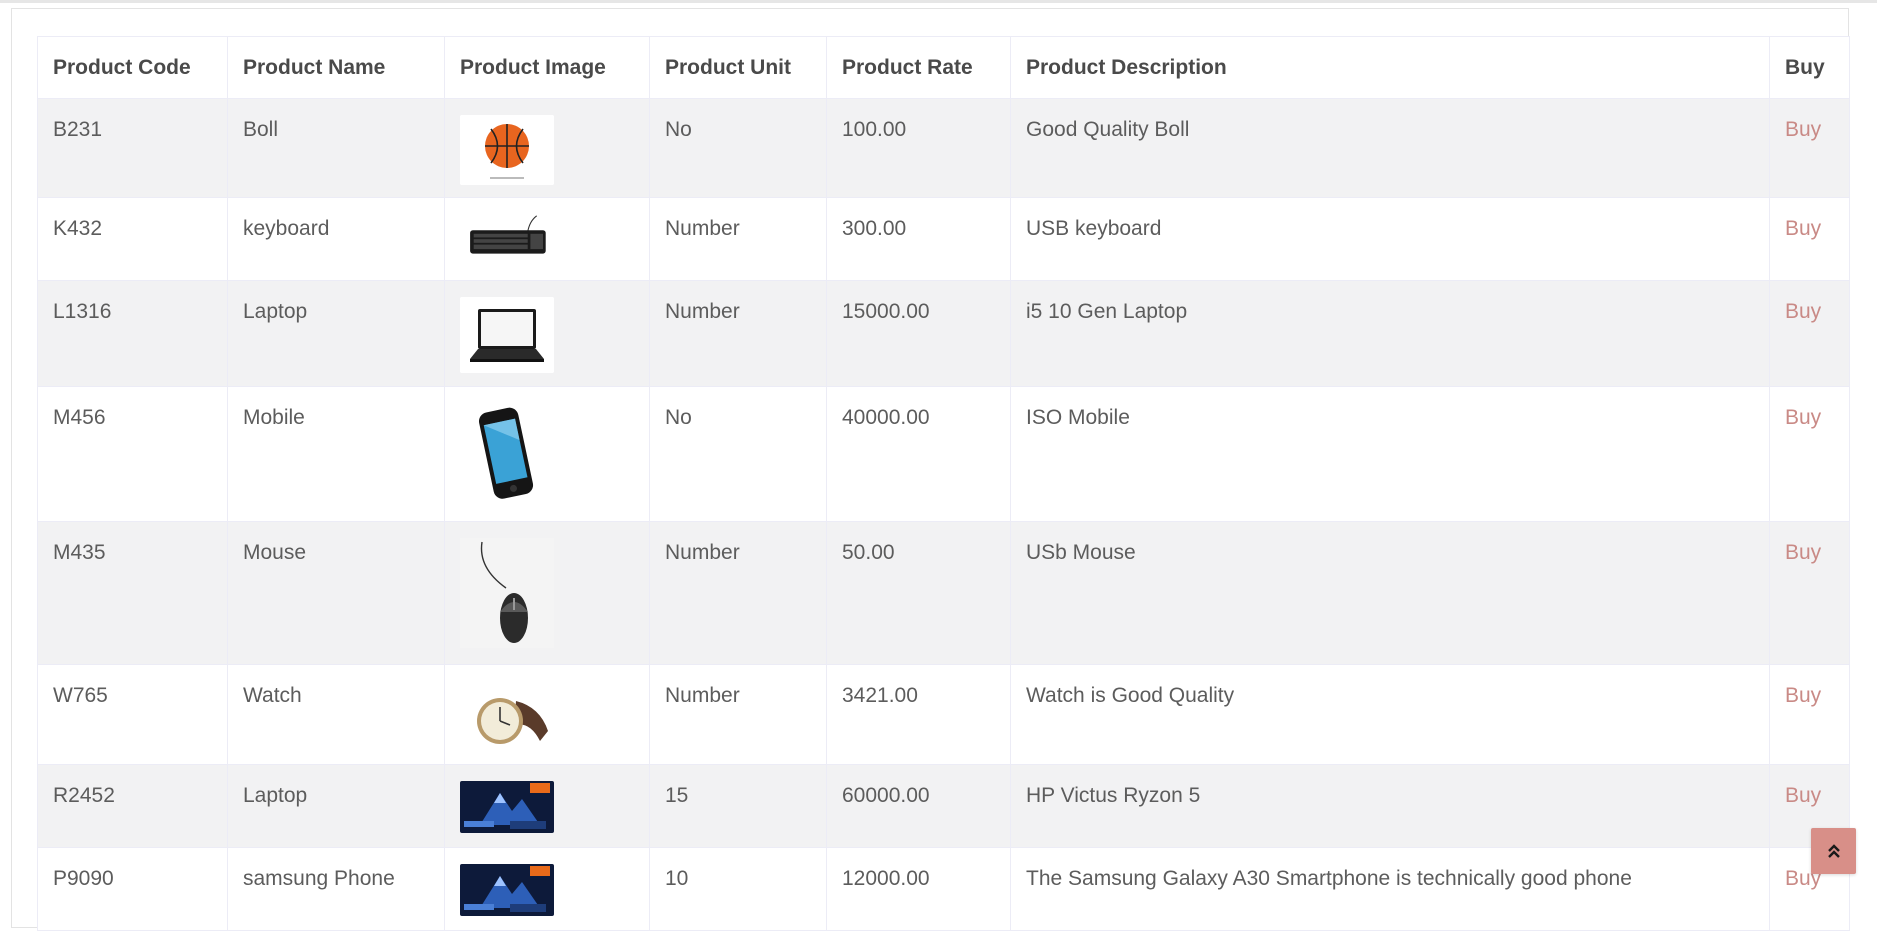 The width and height of the screenshot is (1877, 931). Describe the element at coordinates (1390, 806) in the screenshot. I see `cell-product-description: HP Victus Ryzon 5` at that location.